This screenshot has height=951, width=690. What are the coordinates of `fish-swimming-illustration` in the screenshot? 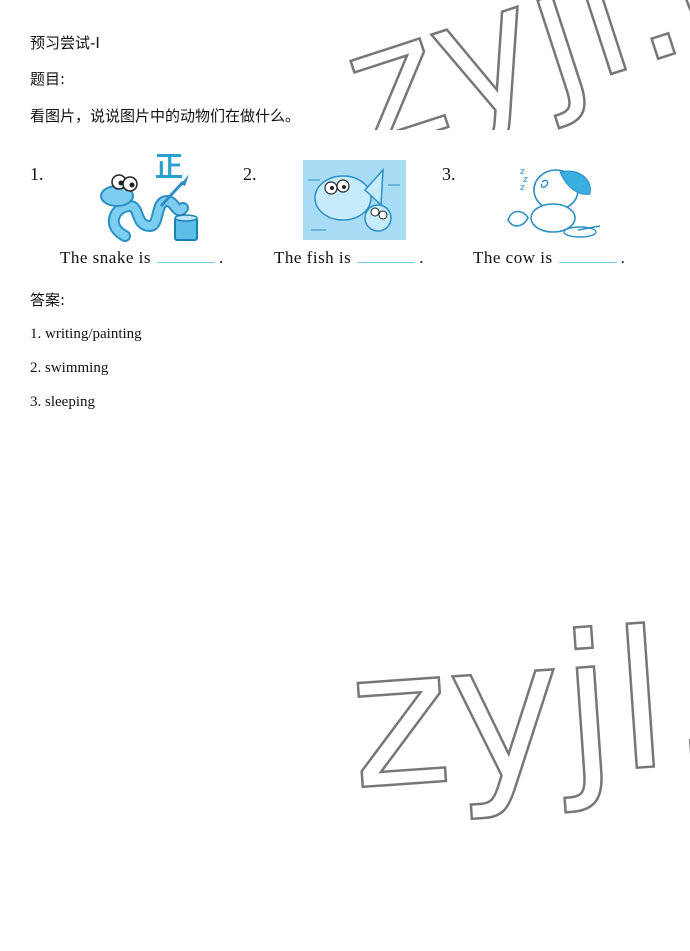 It's located at (354, 200).